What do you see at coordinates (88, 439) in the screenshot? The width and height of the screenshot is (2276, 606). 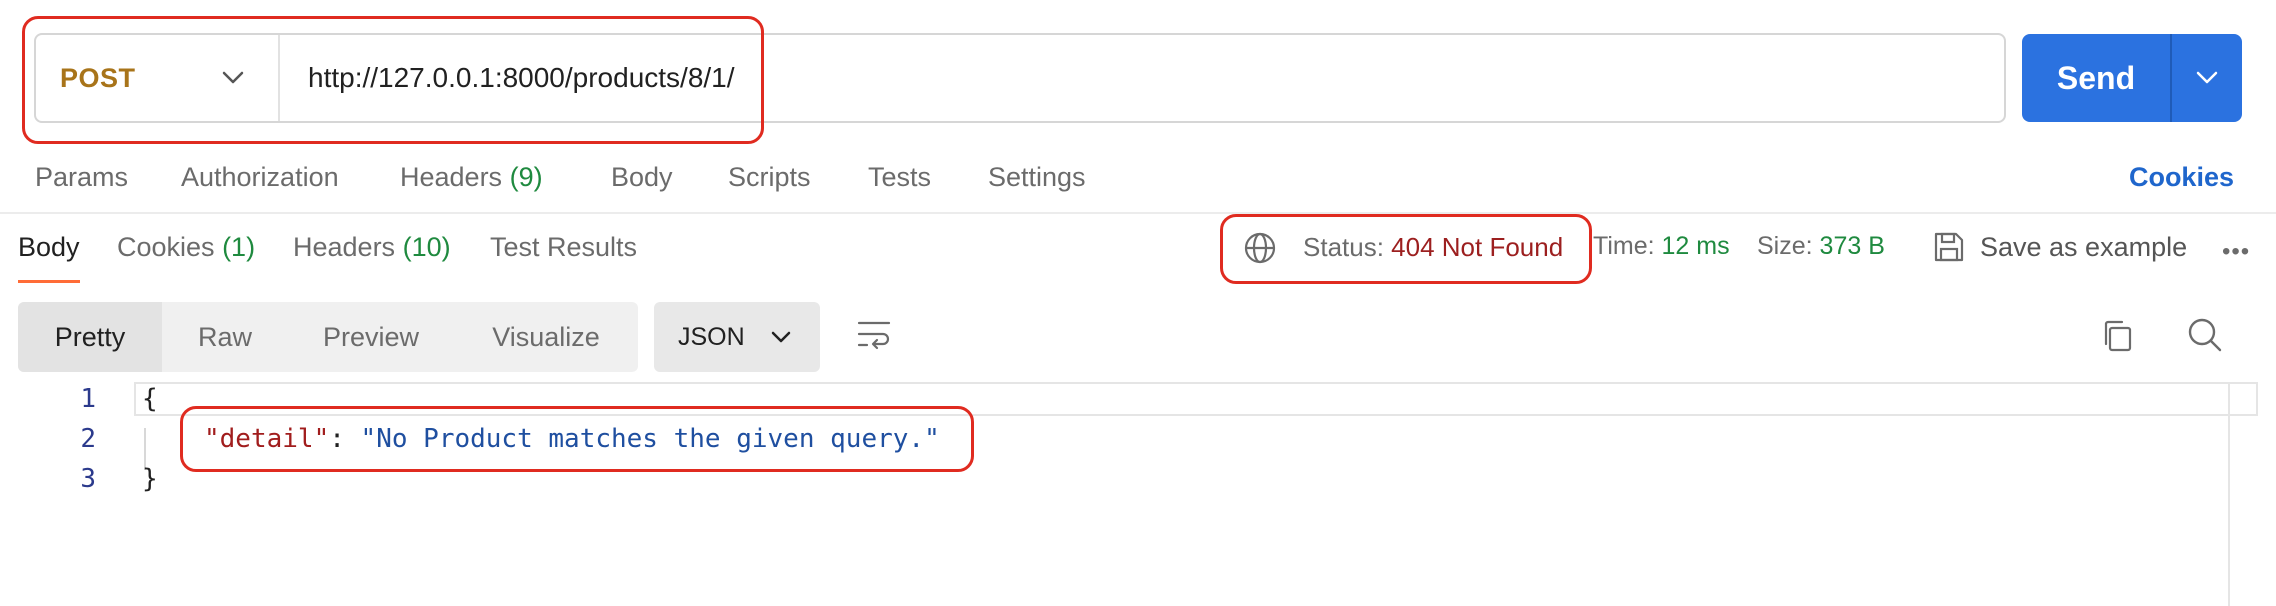 I see `line-number: 2` at bounding box center [88, 439].